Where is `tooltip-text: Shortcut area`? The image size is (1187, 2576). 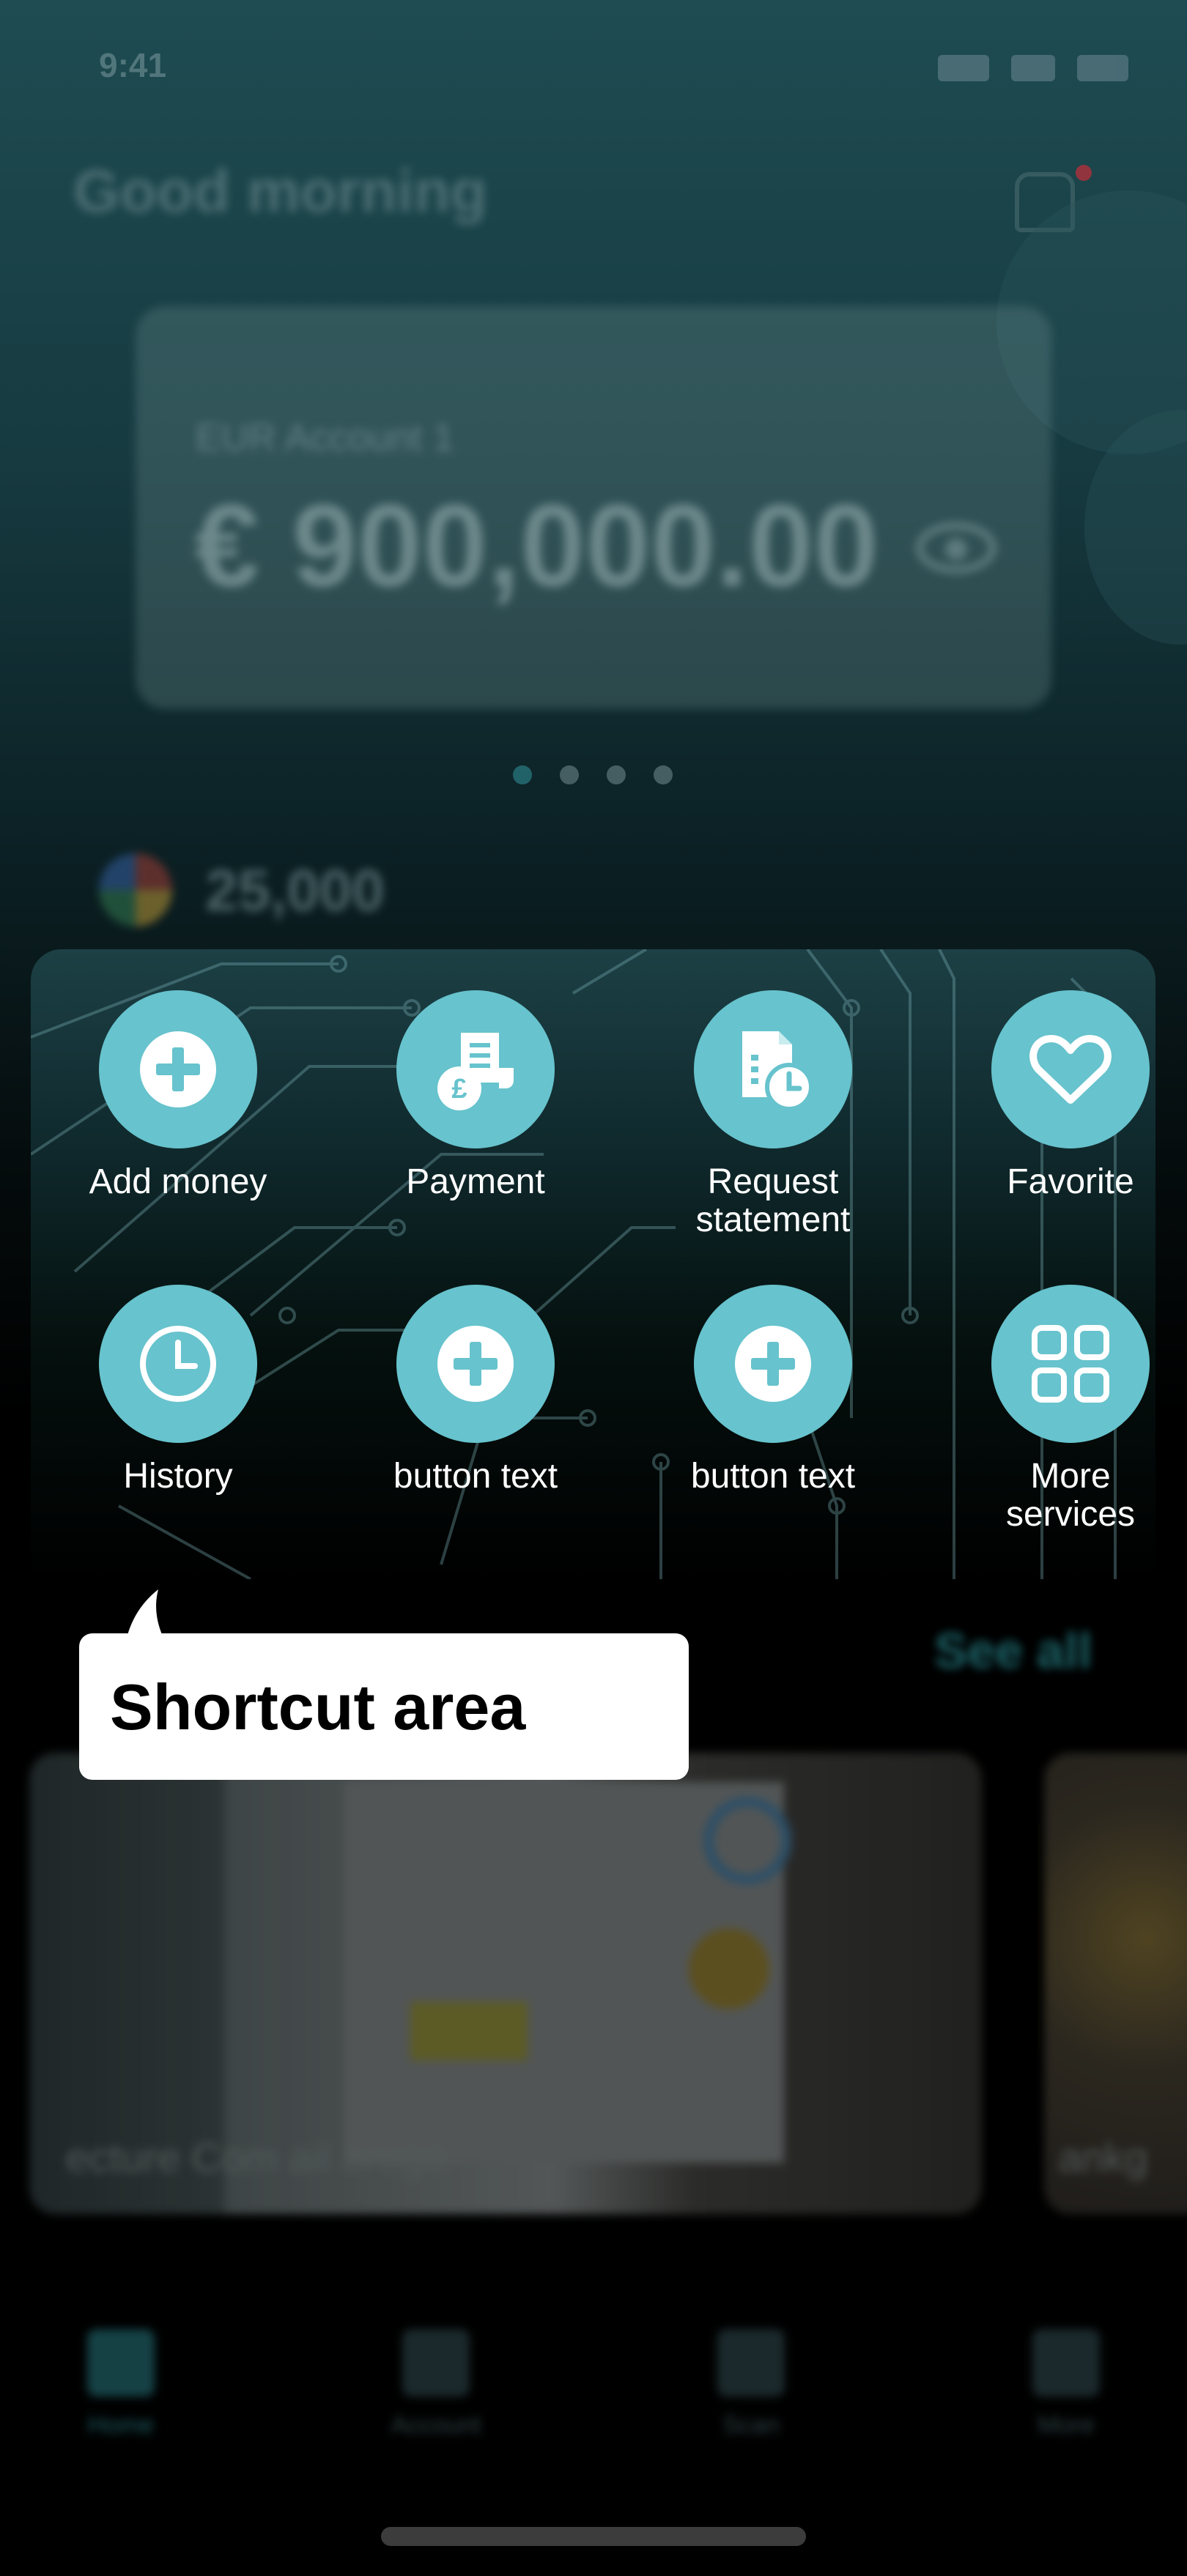
tooltip-text: Shortcut area is located at coordinates (318, 1707).